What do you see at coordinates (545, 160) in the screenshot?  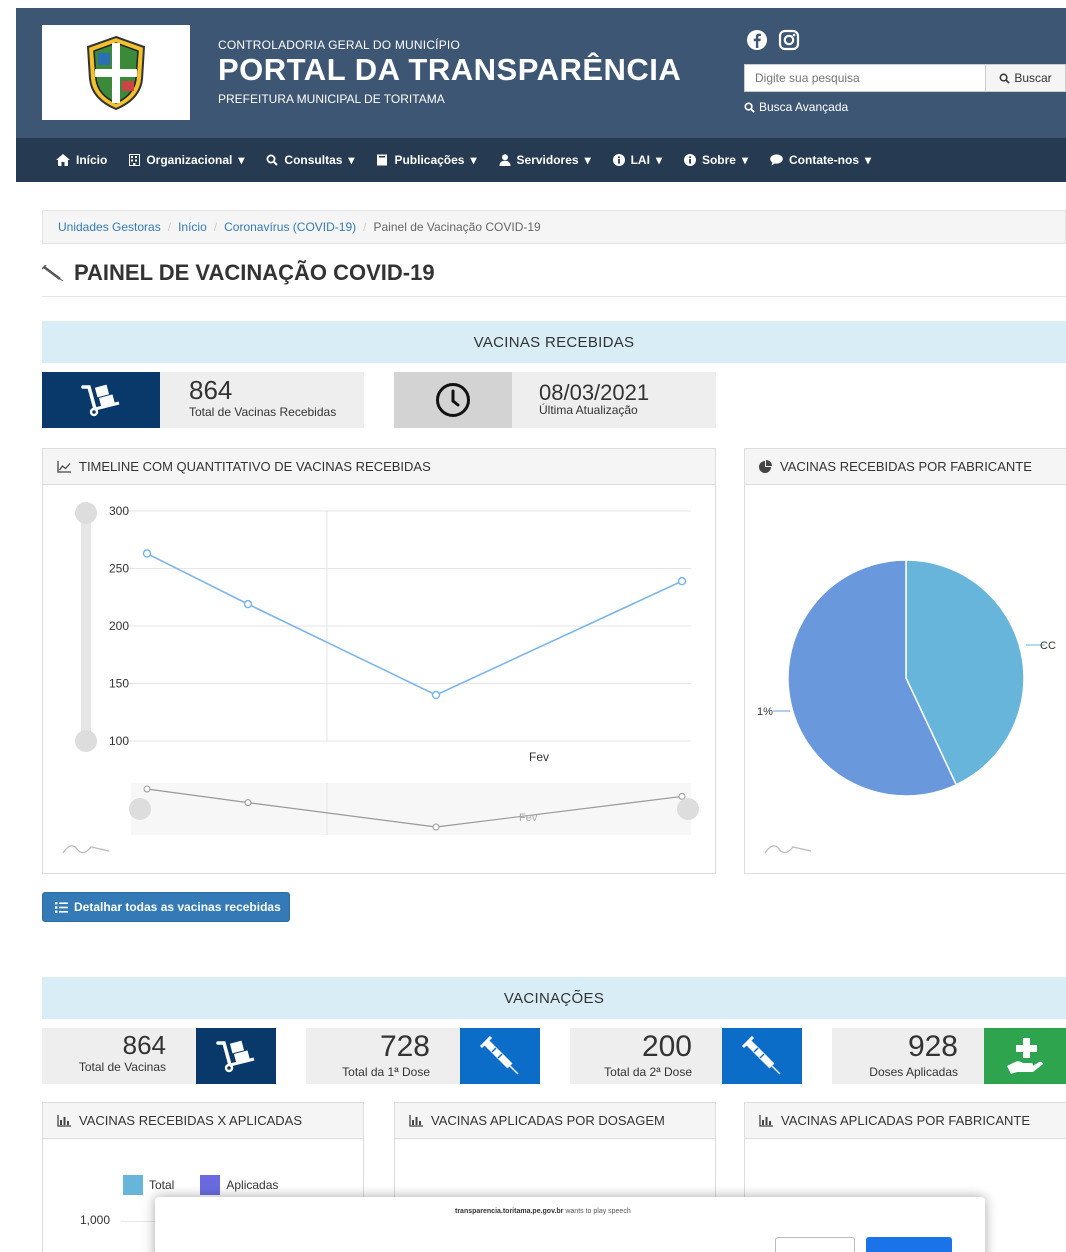 I see `nav-item-servidores: Servidores ▾` at bounding box center [545, 160].